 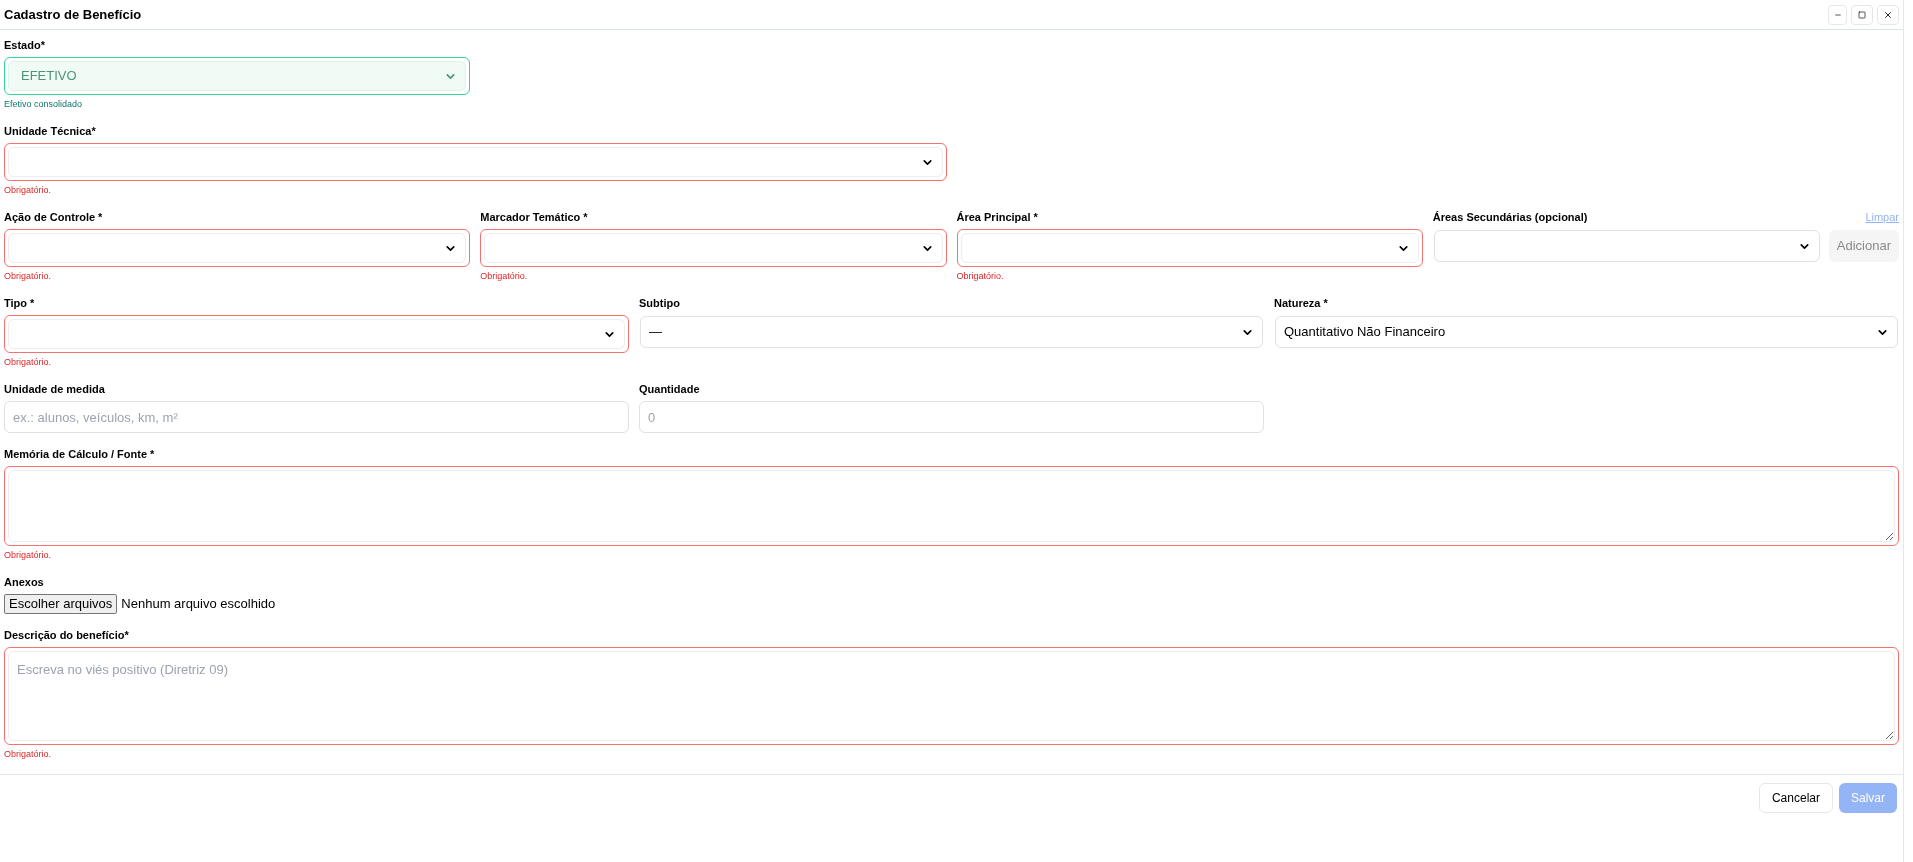 What do you see at coordinates (951, 506) in the screenshot?
I see `text-area` at bounding box center [951, 506].